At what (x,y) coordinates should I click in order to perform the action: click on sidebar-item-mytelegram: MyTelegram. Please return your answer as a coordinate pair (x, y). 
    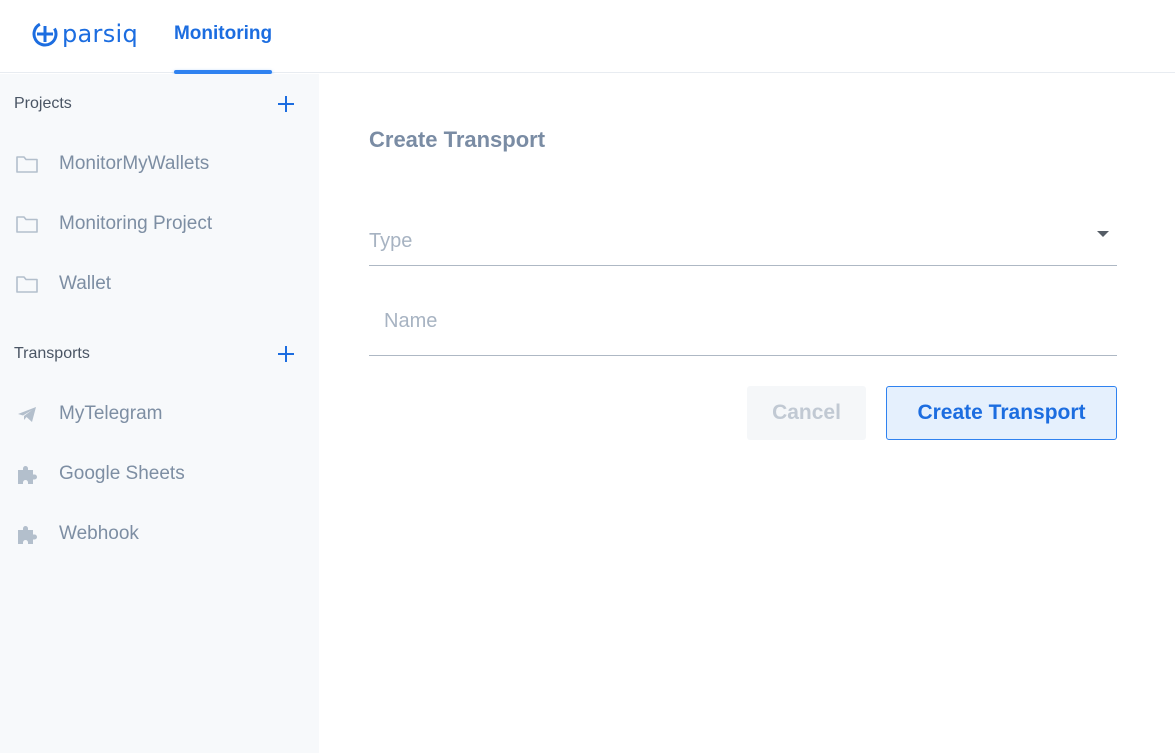
    Looking at the image, I should click on (159, 414).